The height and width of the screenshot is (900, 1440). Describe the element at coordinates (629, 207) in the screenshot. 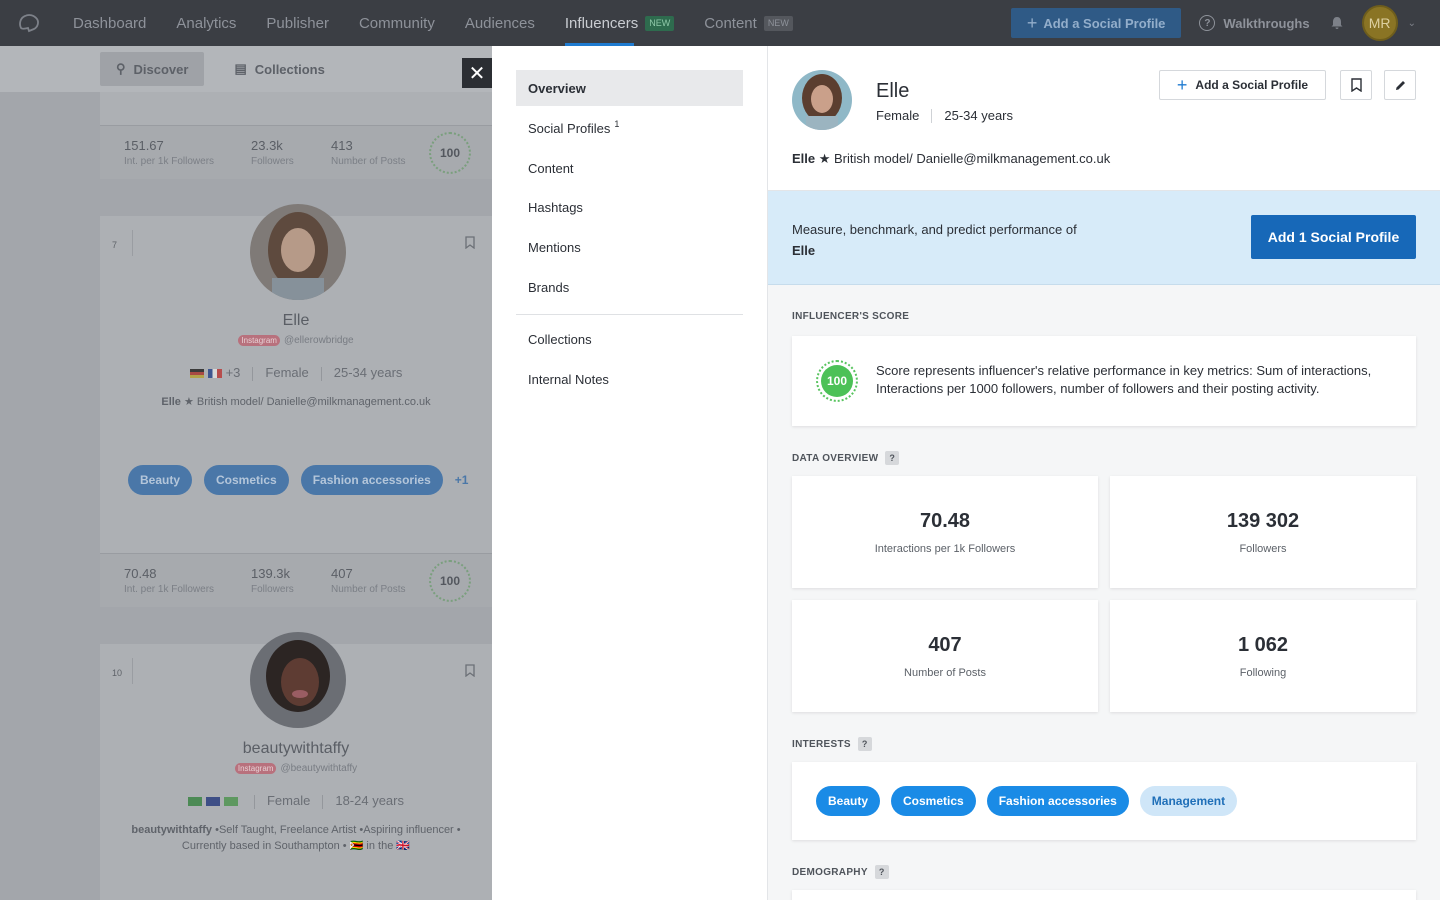

I see `section-hashtags: Hashtags` at that location.